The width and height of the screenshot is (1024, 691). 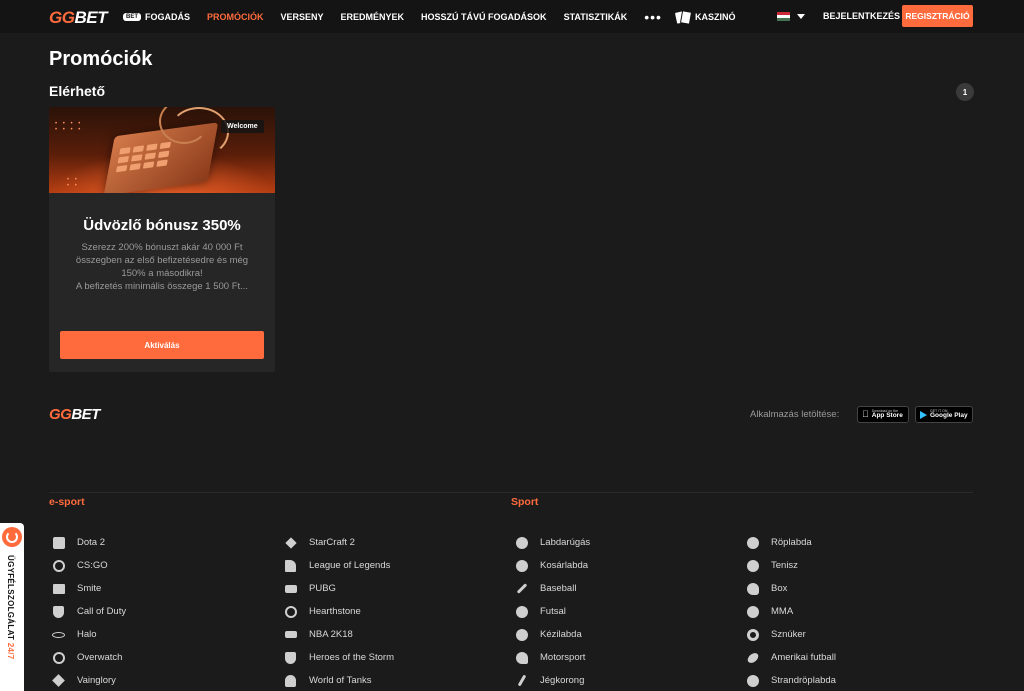 What do you see at coordinates (339, 588) in the screenshot?
I see `list-item: PUBG` at bounding box center [339, 588].